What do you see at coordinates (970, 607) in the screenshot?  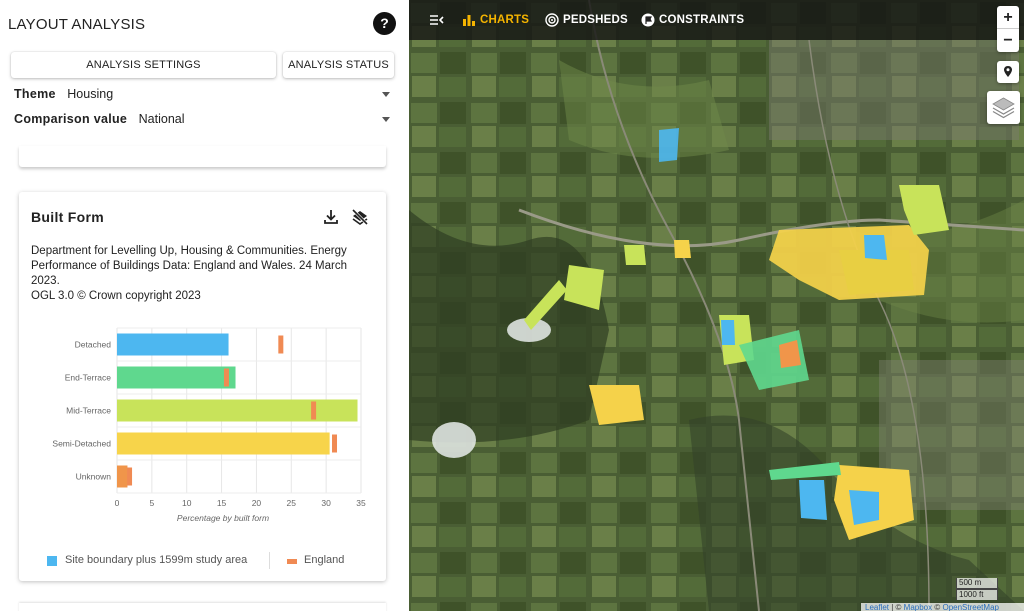 I see `osm-link: OpenStreetMap` at bounding box center [970, 607].